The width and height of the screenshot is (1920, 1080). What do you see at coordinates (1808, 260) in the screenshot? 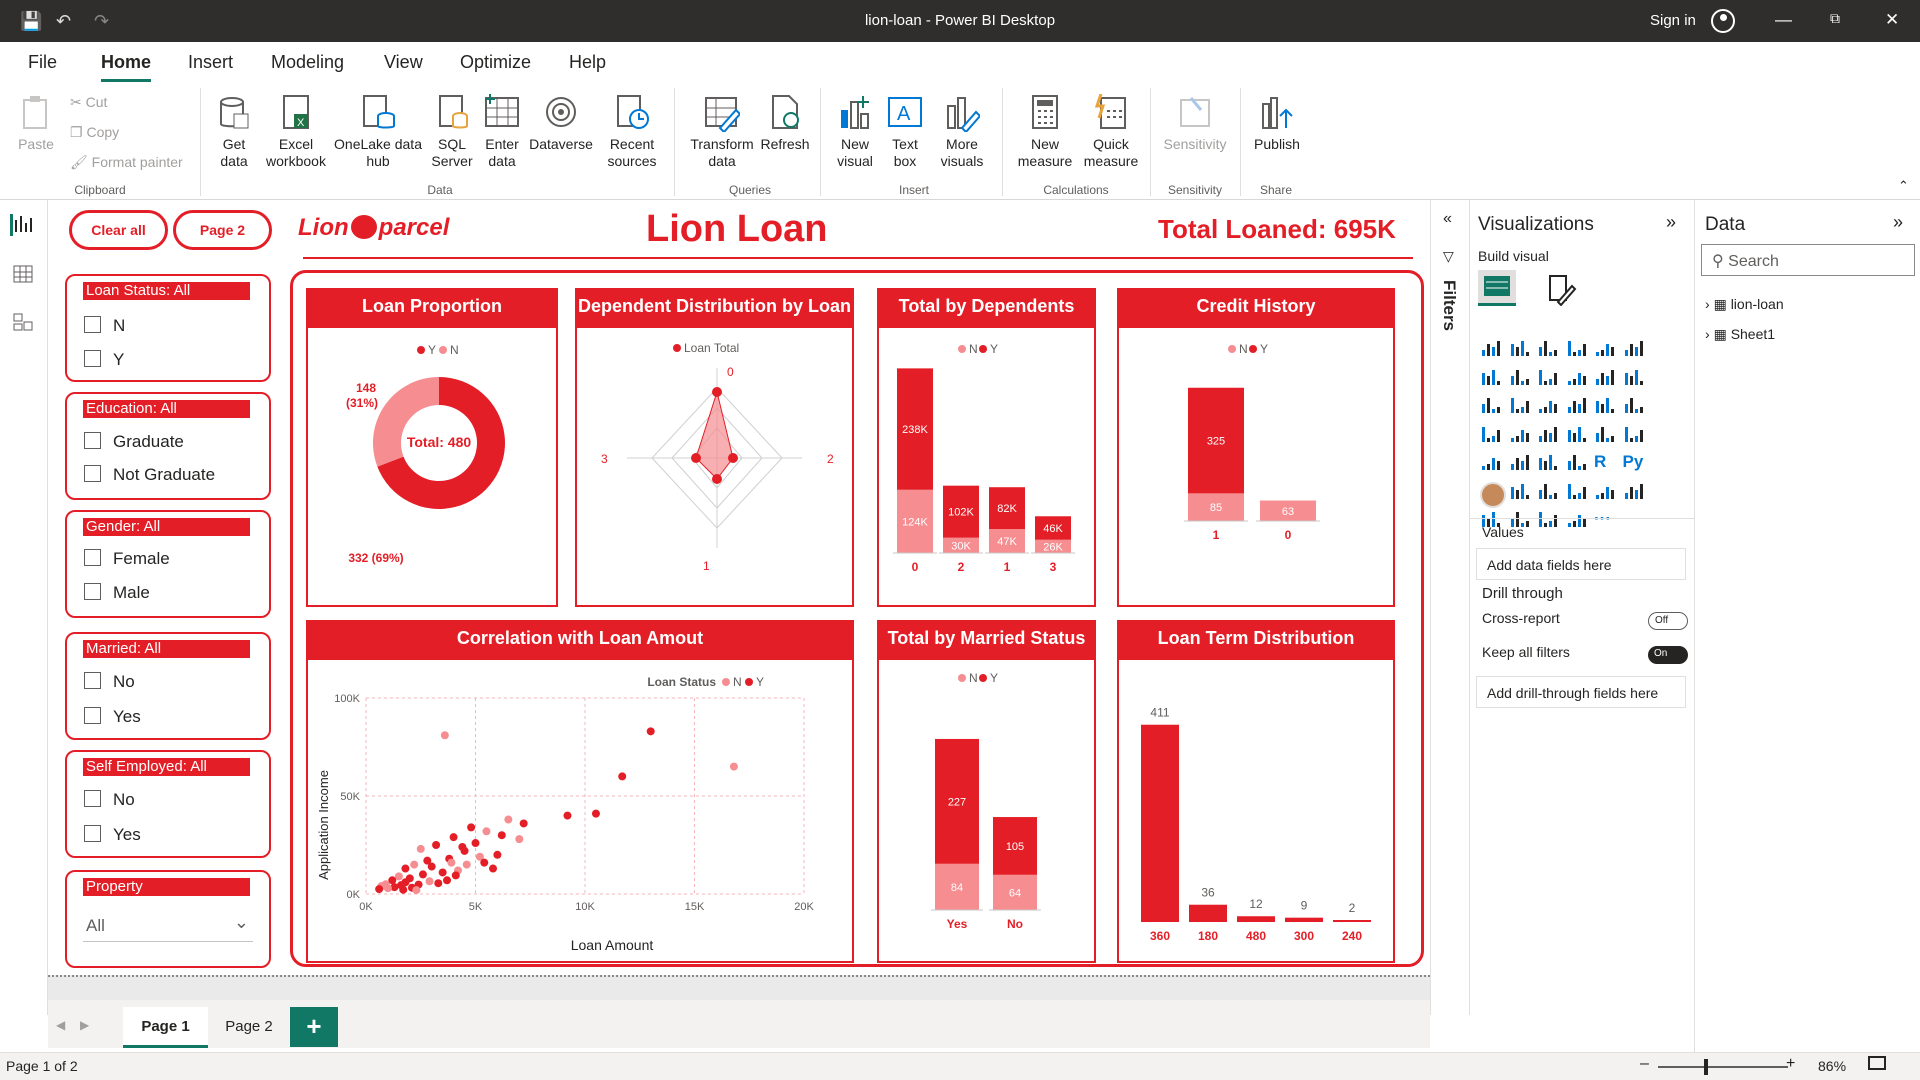
I see `search-input: ⚲ Search` at bounding box center [1808, 260].